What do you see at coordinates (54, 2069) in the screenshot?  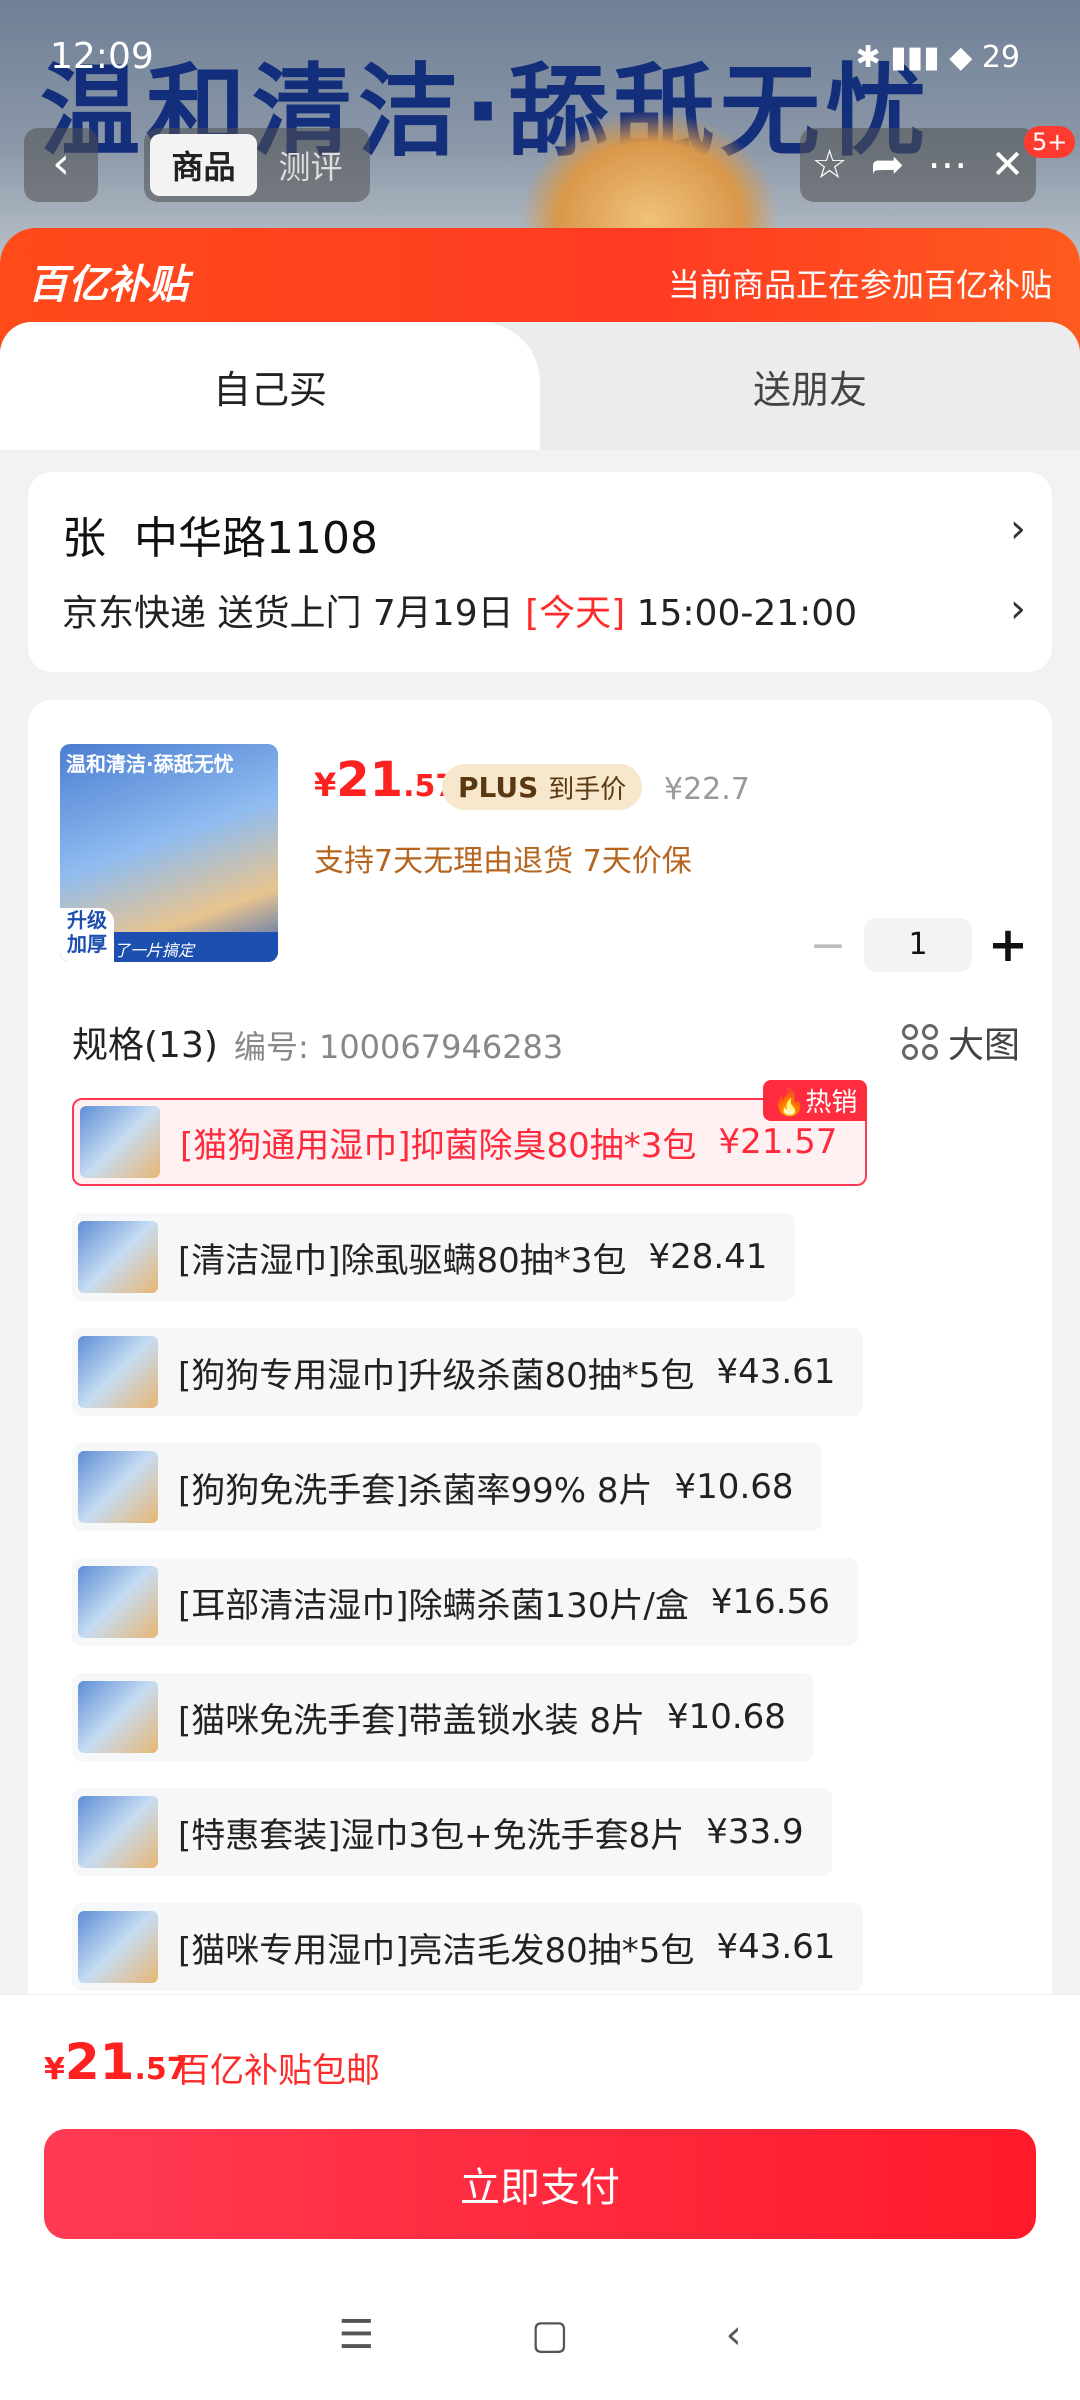 I see `total-symbol: ¥` at bounding box center [54, 2069].